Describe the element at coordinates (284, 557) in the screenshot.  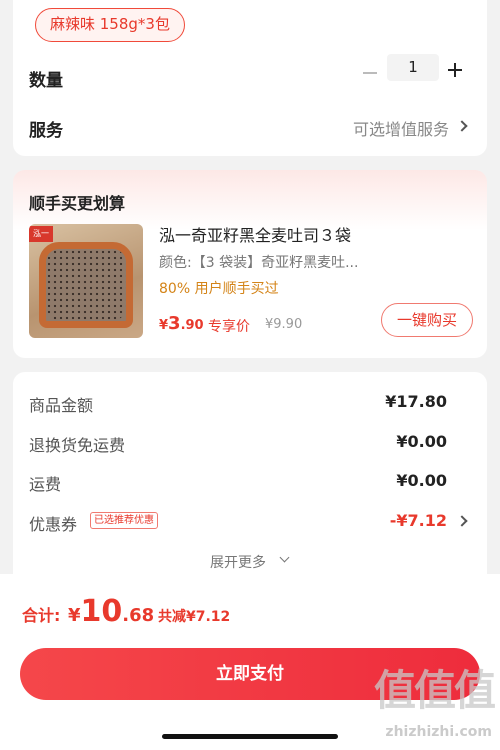
I see `chevron-down-icon` at that location.